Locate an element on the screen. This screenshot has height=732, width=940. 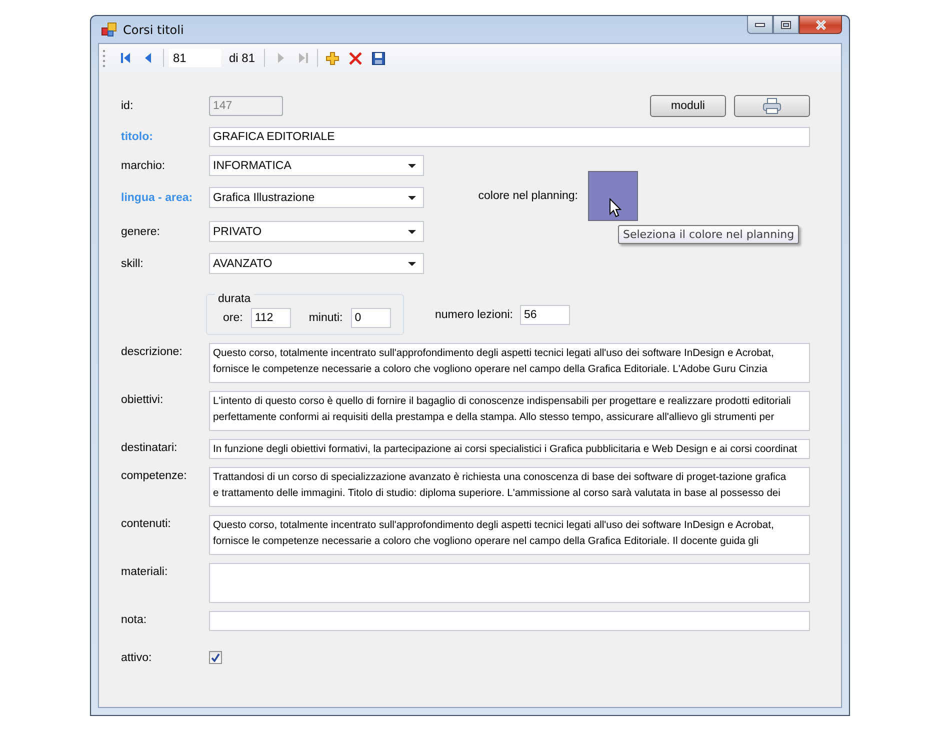
dropdown: PRIVATO is located at coordinates (316, 231).